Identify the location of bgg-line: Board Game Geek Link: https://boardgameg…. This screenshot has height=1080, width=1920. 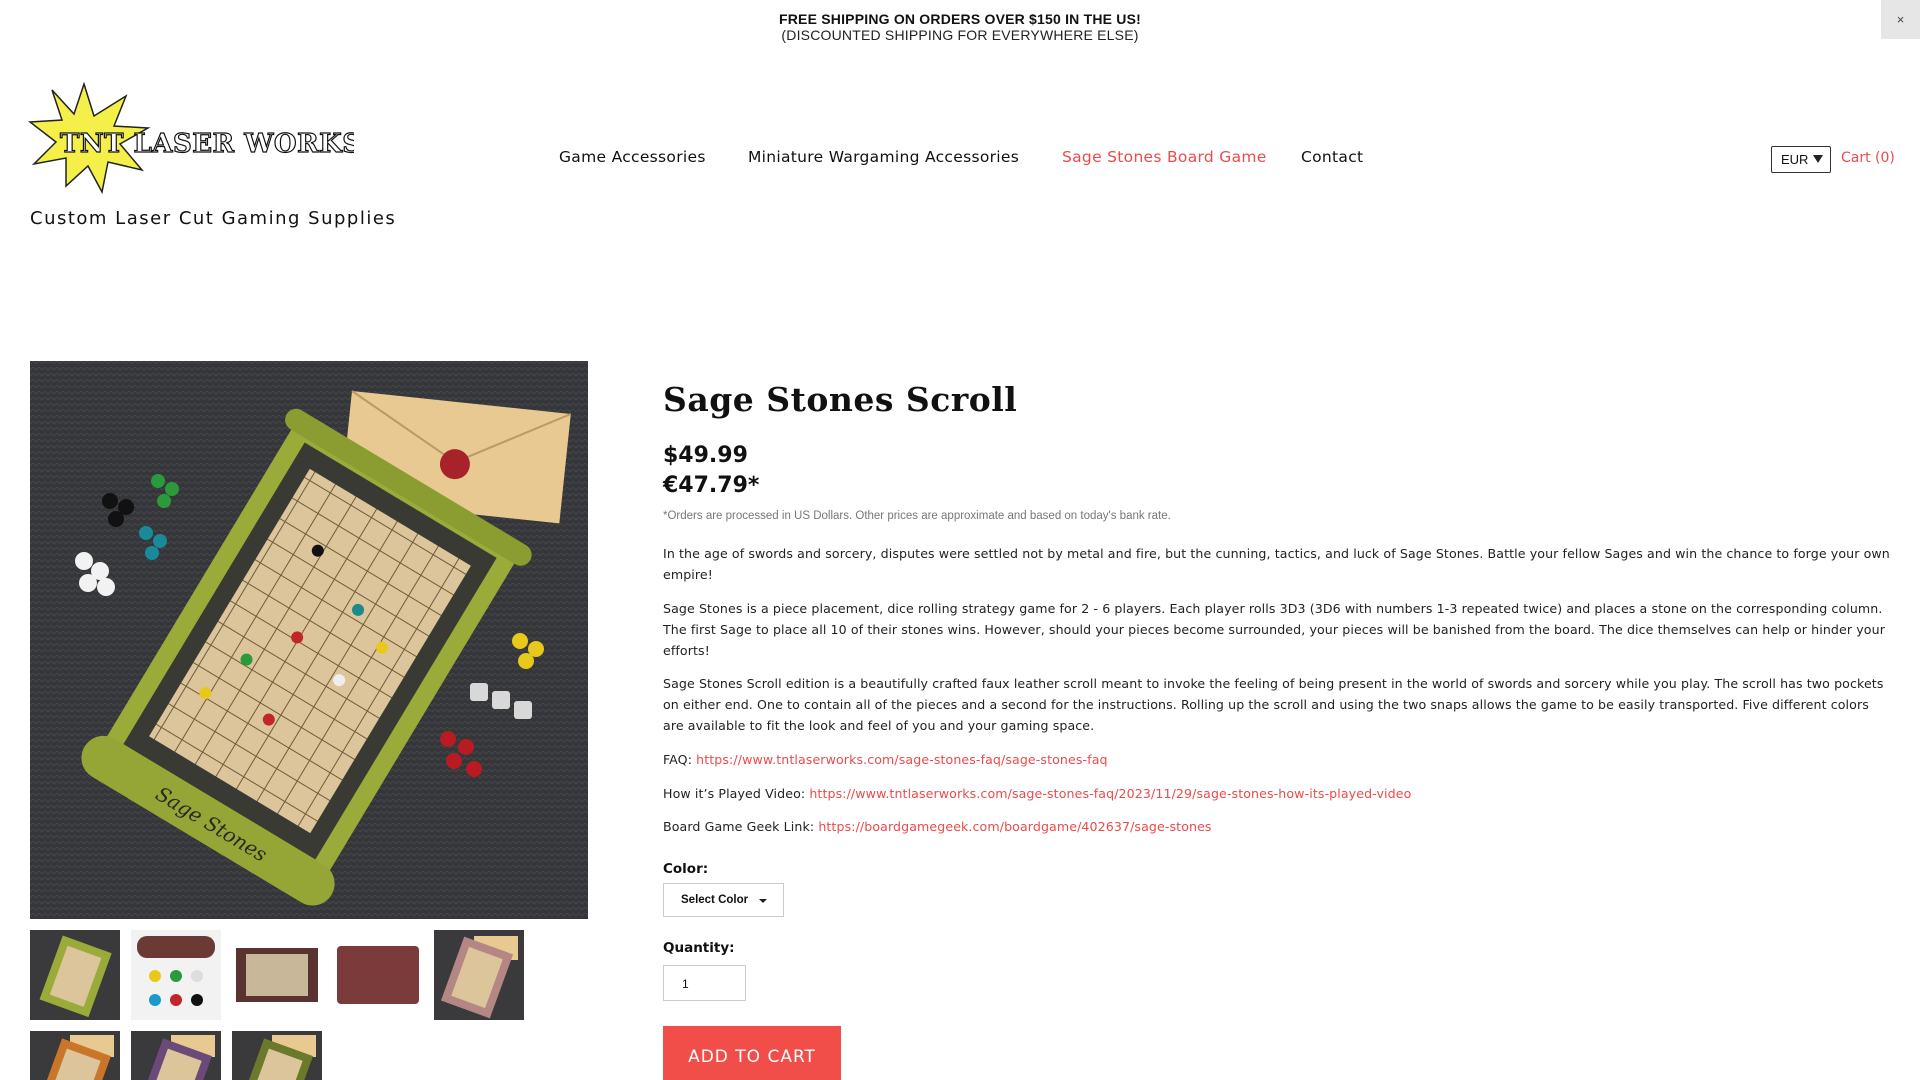
(1277, 826).